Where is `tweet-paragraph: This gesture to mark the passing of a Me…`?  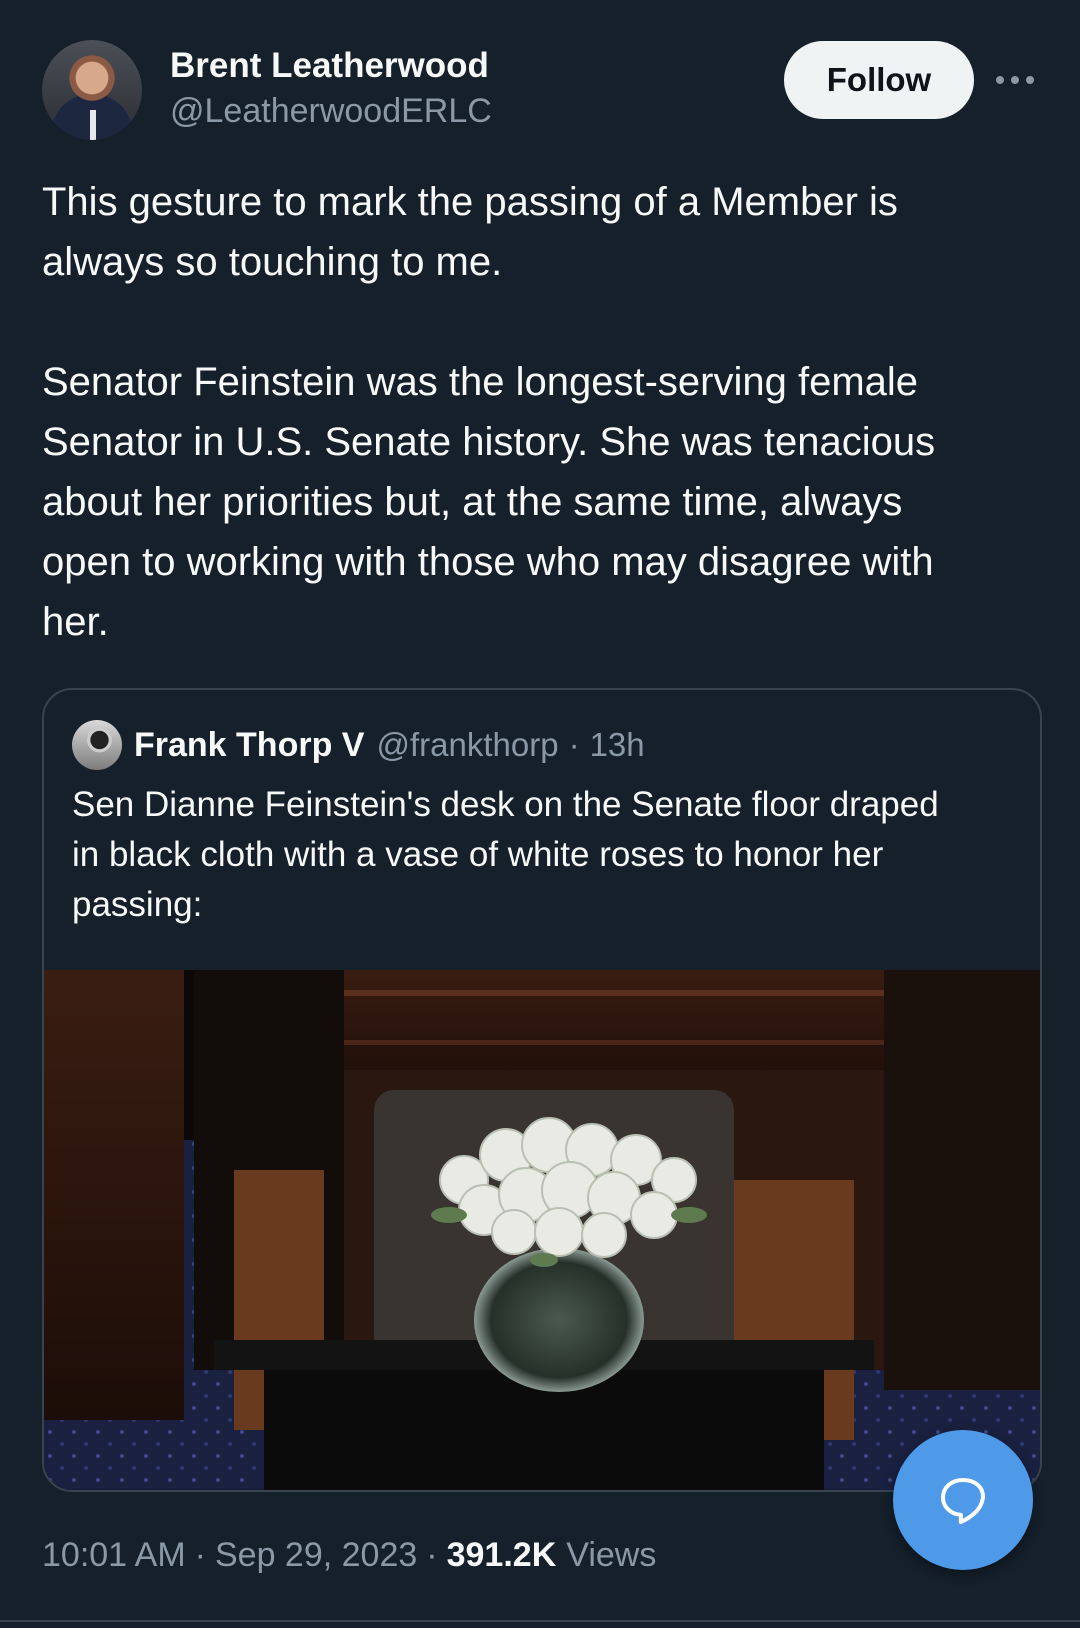
tweet-paragraph: This gesture to mark the passing of a Me… is located at coordinates (470, 232).